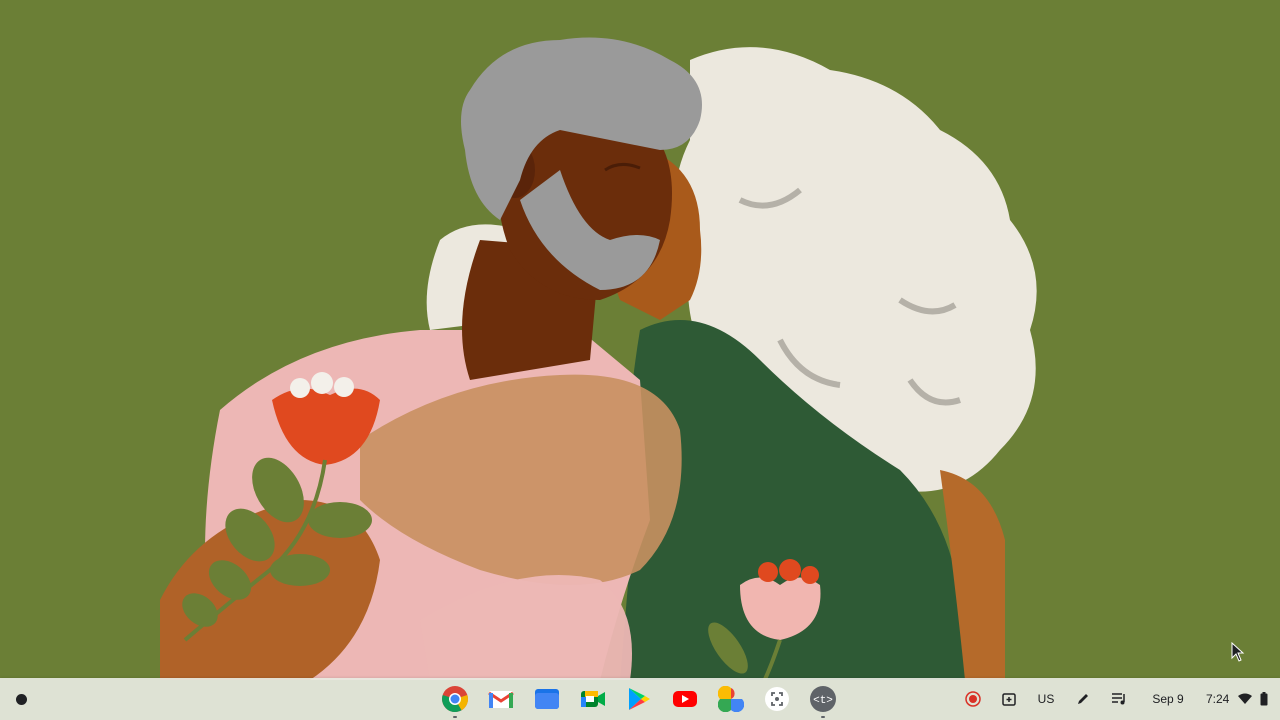 This screenshot has width=1280, height=720. I want to click on unified-system-tray: 7:24, so click(1237, 699).